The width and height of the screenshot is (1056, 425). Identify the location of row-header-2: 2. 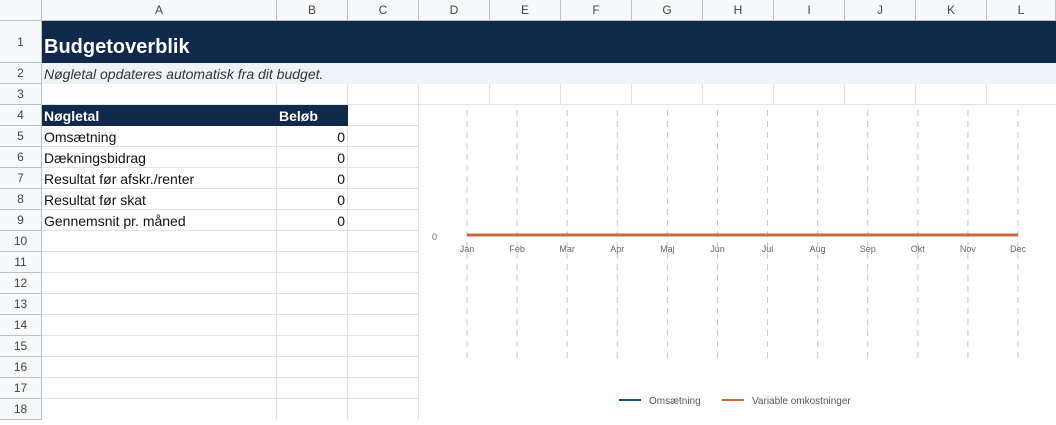
(21, 73).